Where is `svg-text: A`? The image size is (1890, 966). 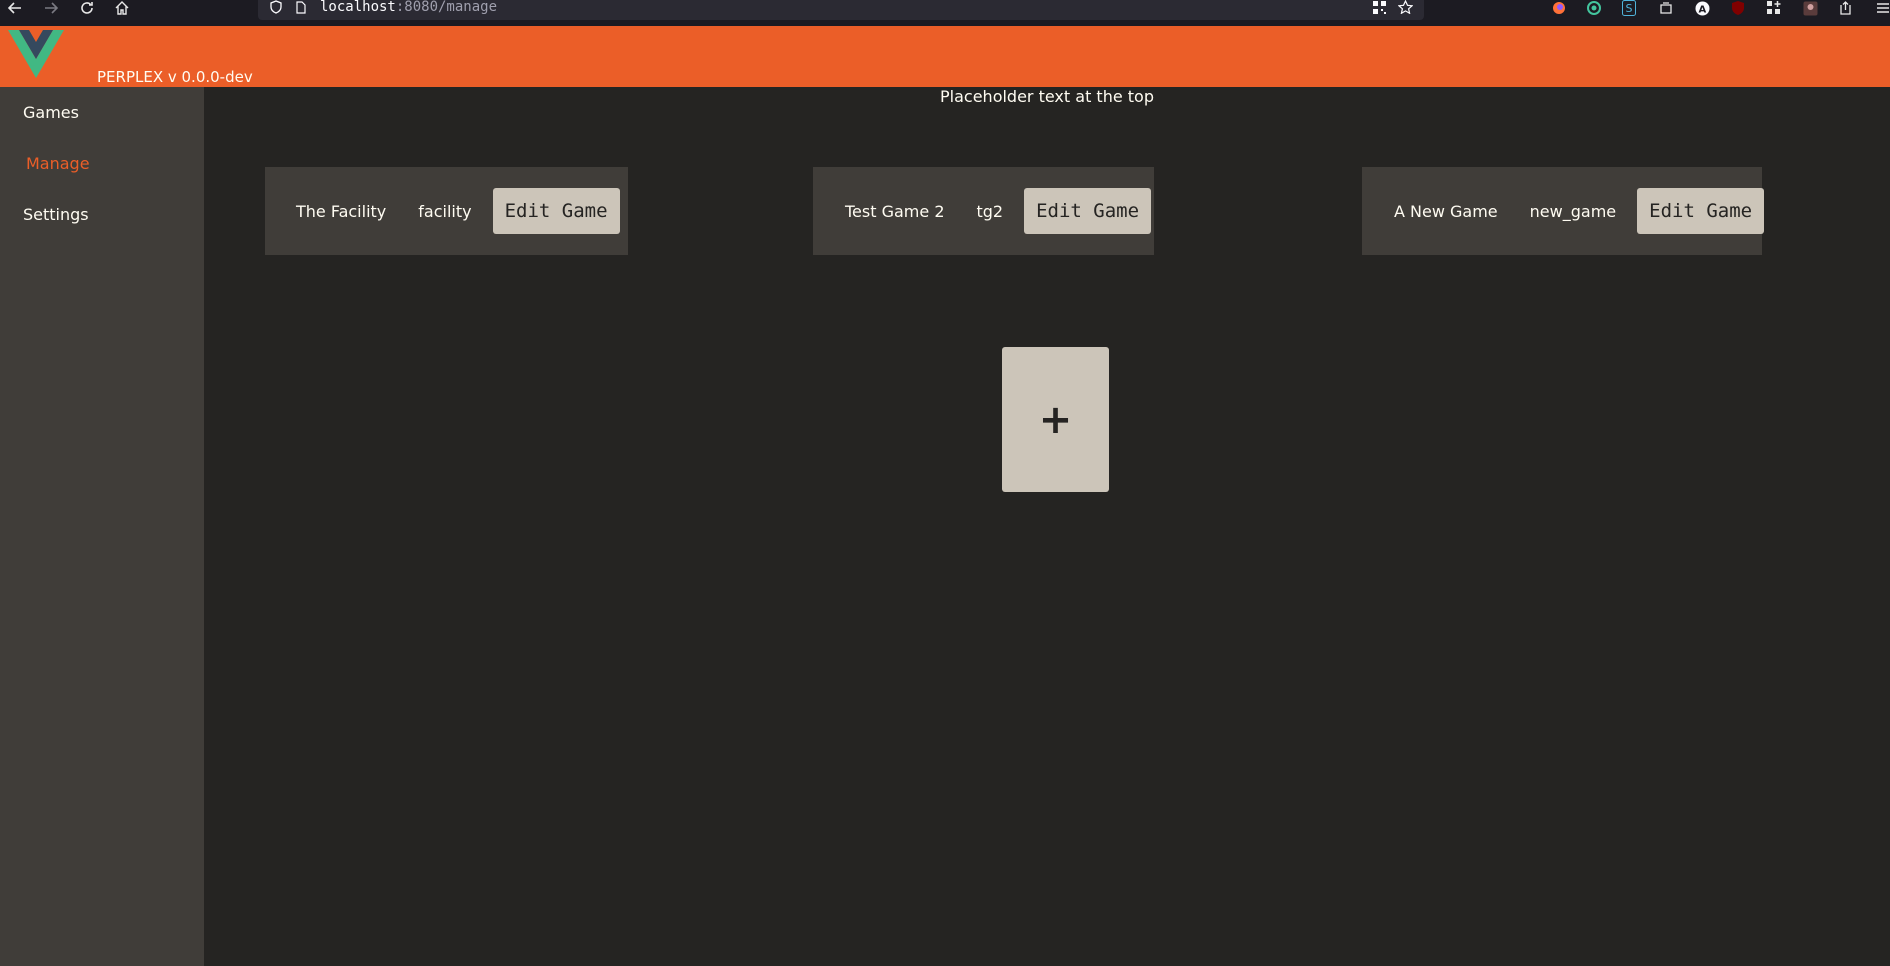
svg-text: A is located at coordinates (1702, 9).